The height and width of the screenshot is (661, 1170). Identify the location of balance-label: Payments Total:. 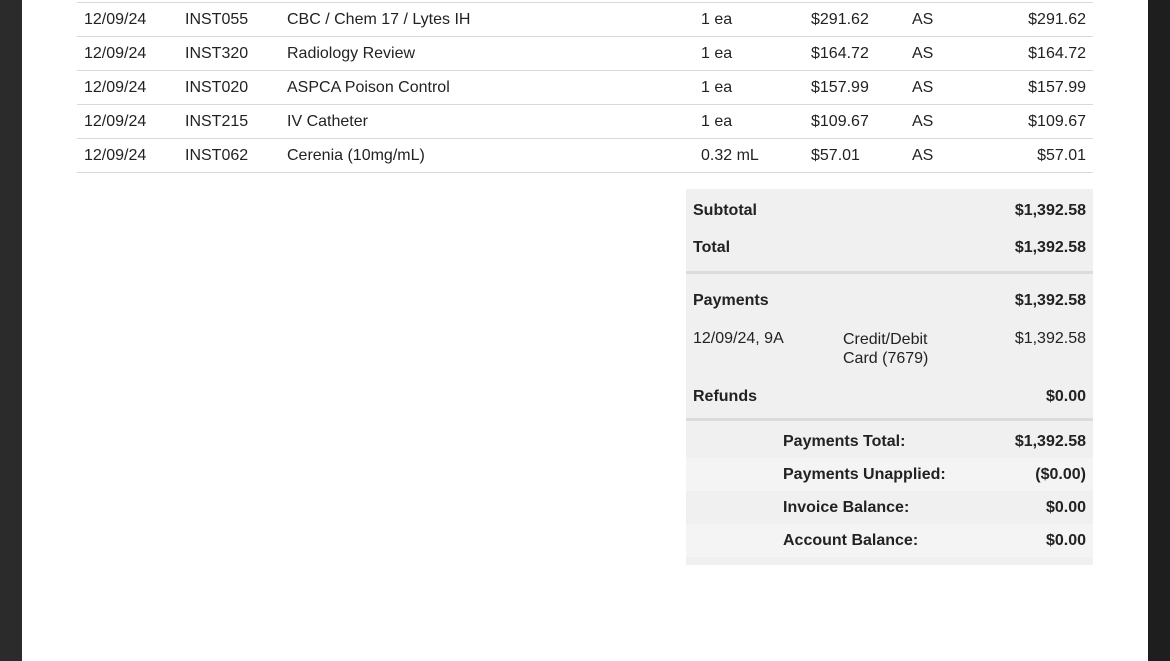
(844, 441).